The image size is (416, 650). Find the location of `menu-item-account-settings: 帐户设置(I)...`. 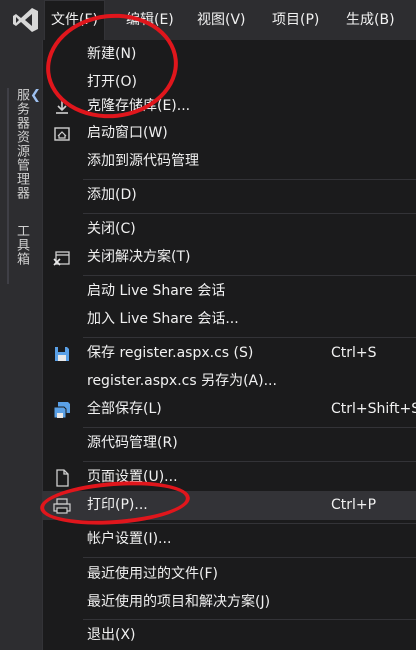

menu-item-account-settings: 帐户设置(I)... is located at coordinates (229, 539).